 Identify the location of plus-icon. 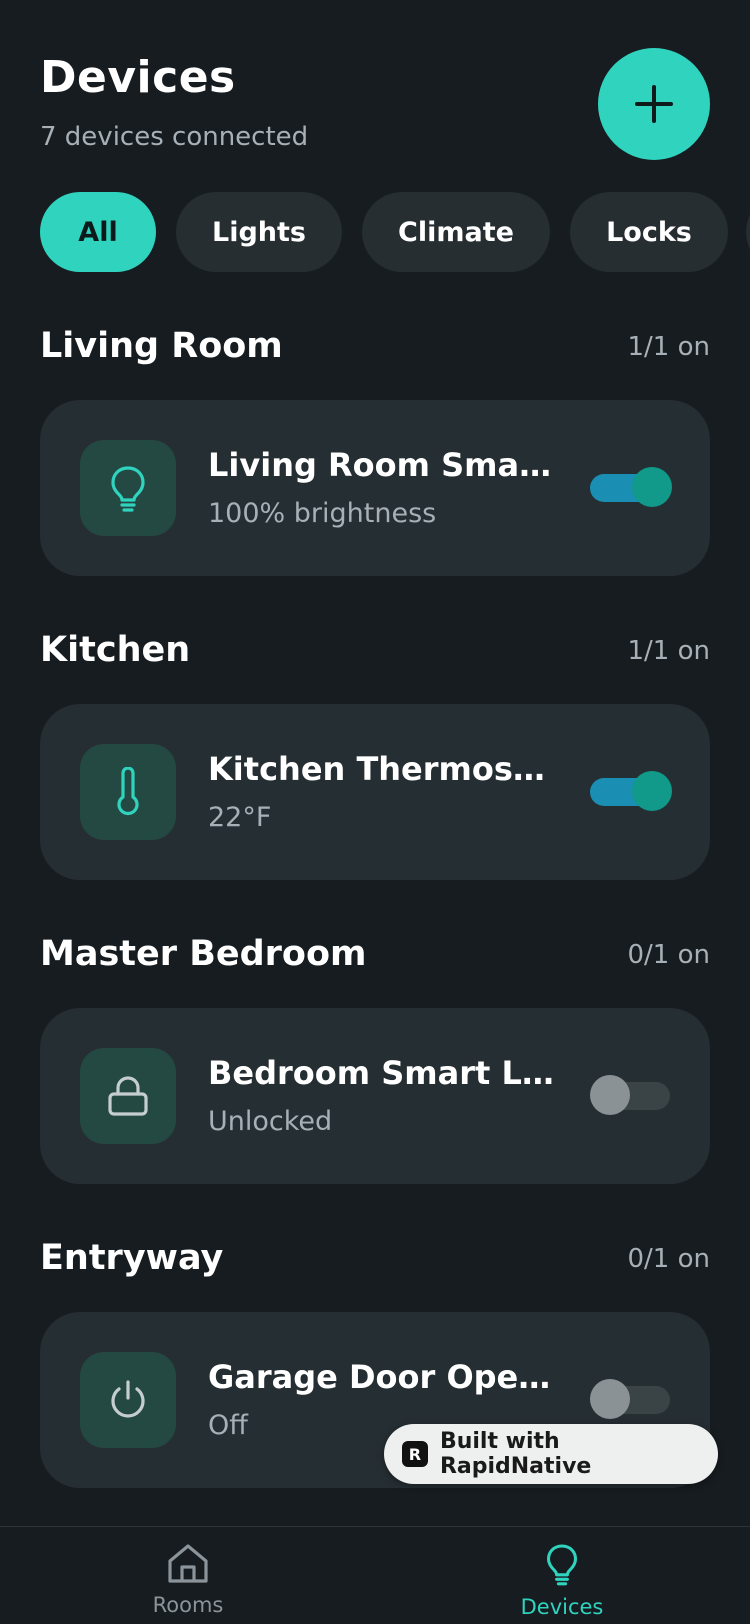
(654, 104).